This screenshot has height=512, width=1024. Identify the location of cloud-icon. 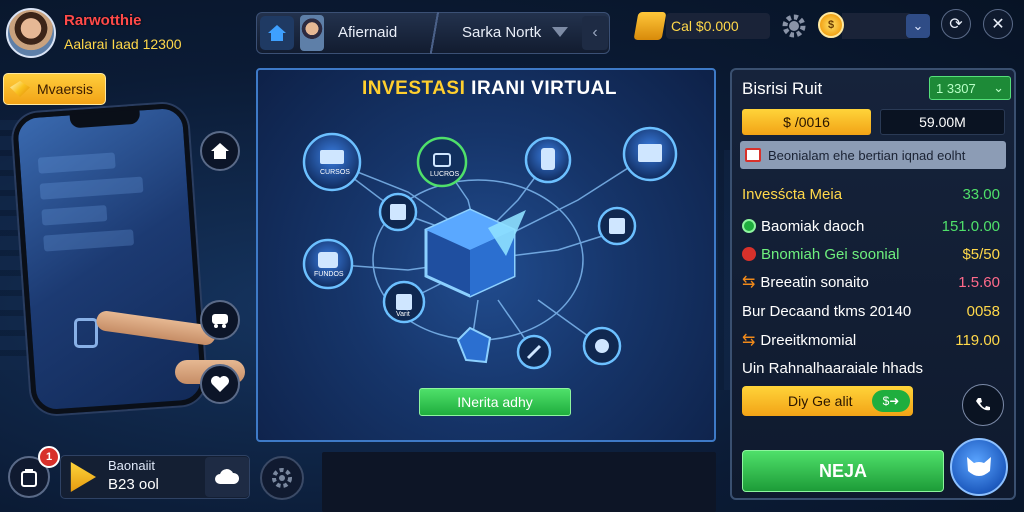
(227, 476).